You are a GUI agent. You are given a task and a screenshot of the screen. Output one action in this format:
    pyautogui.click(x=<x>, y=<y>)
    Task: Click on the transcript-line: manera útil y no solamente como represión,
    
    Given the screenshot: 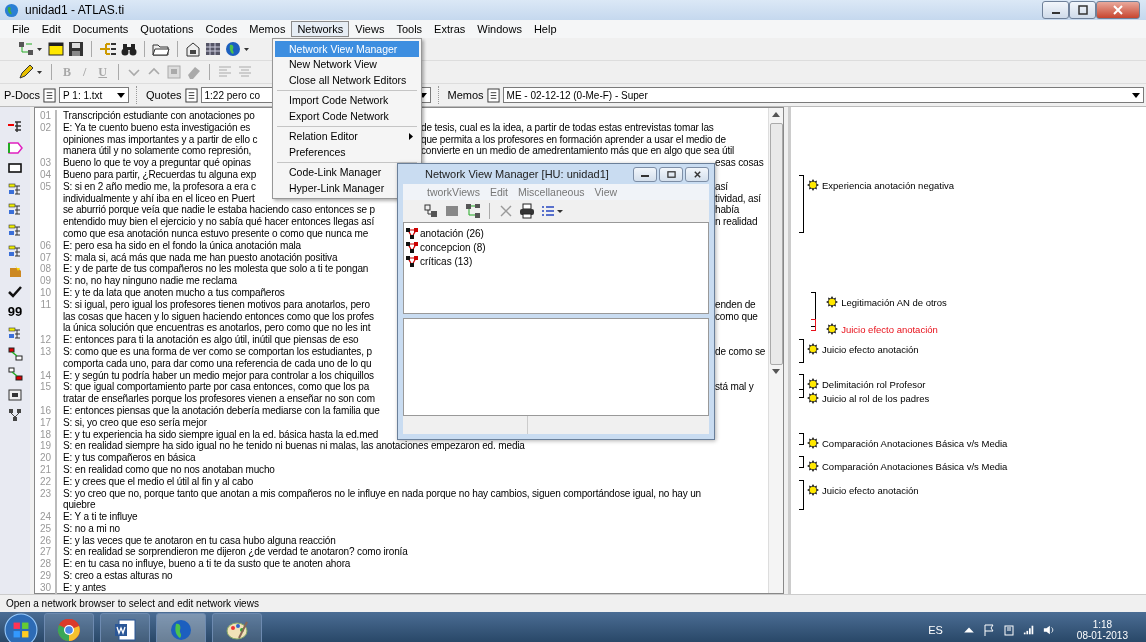 What is the action you would take?
    pyautogui.click(x=157, y=151)
    